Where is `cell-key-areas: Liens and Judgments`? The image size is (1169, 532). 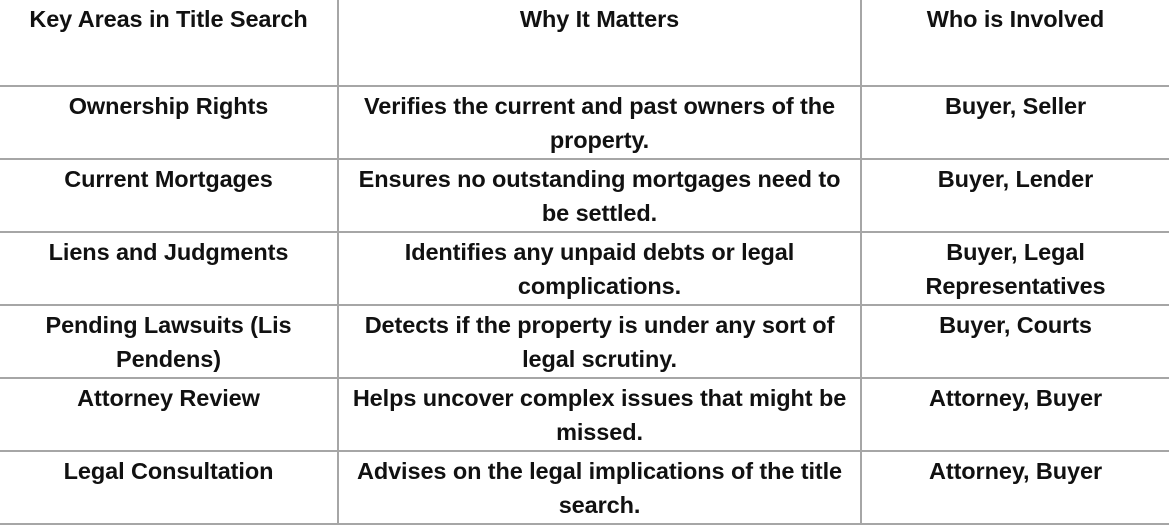
cell-key-areas: Liens and Judgments is located at coordinates (169, 268).